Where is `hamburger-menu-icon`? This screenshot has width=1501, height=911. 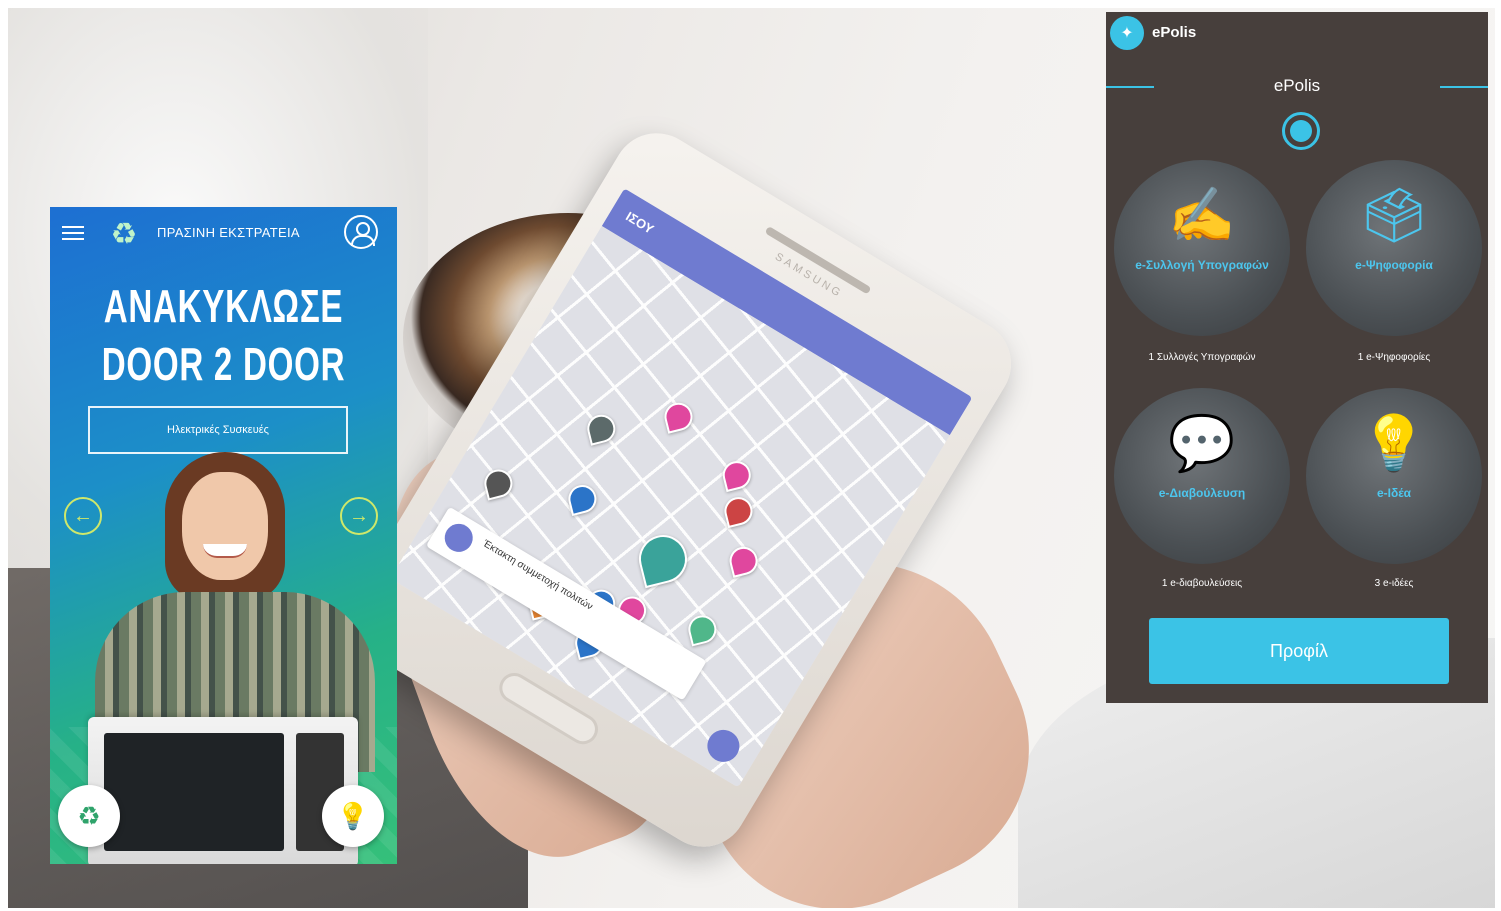 hamburger-menu-icon is located at coordinates (73, 233).